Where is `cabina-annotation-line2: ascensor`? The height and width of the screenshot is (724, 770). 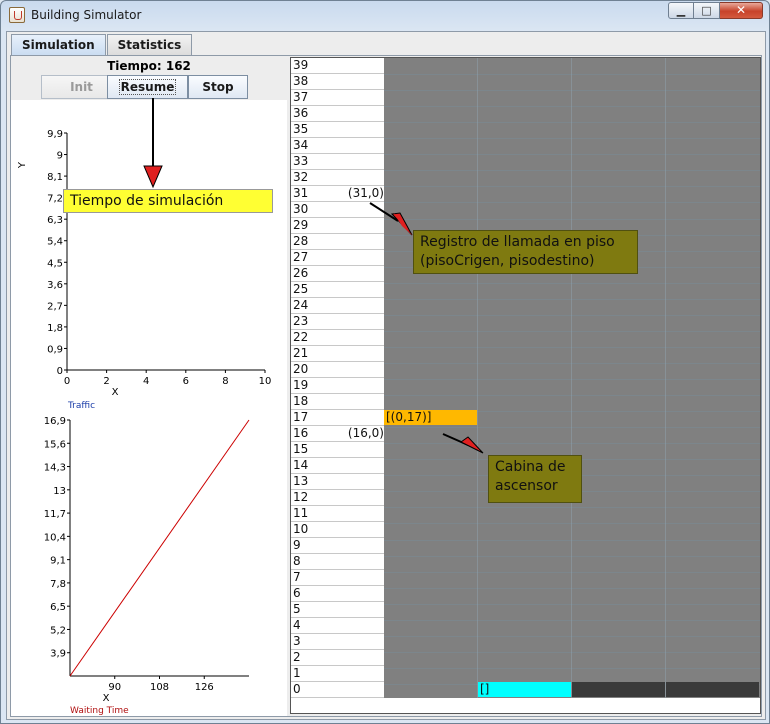
cabina-annotation-line2: ascensor is located at coordinates (526, 486).